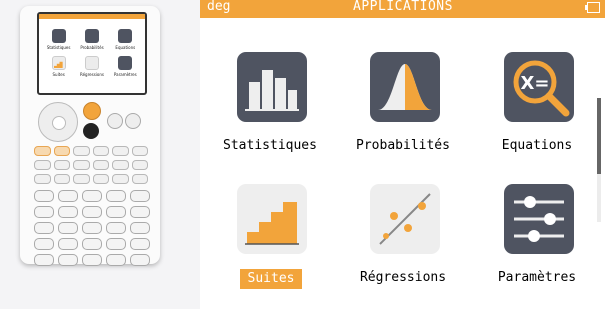  I want to click on mini-tile-sequences: Suites, so click(58, 66).